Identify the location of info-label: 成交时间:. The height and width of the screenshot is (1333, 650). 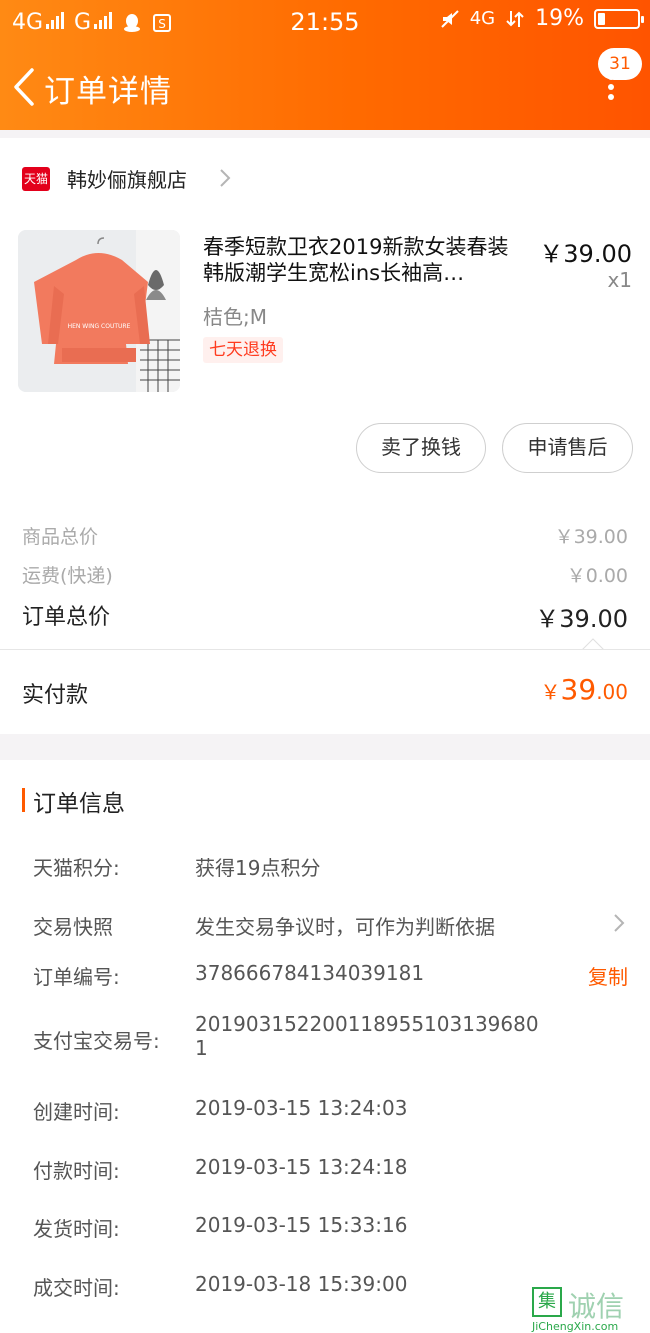
(76, 1288).